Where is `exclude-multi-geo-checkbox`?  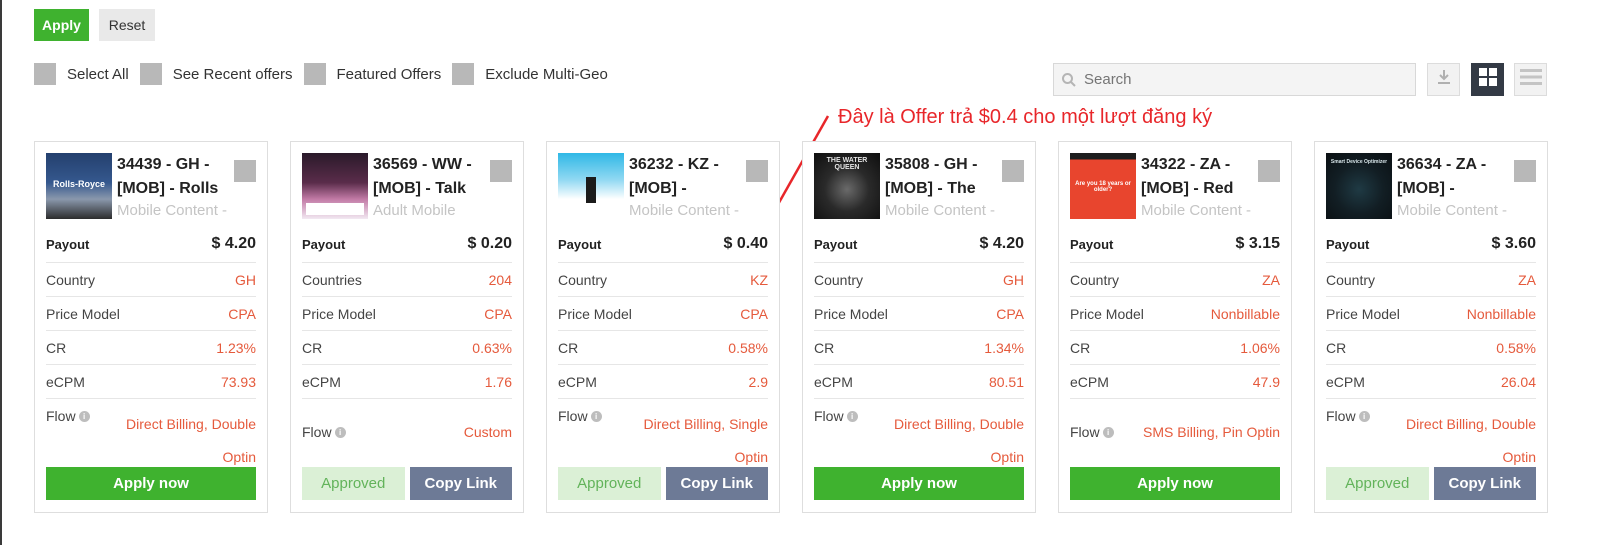
exclude-multi-geo-checkbox is located at coordinates (463, 74).